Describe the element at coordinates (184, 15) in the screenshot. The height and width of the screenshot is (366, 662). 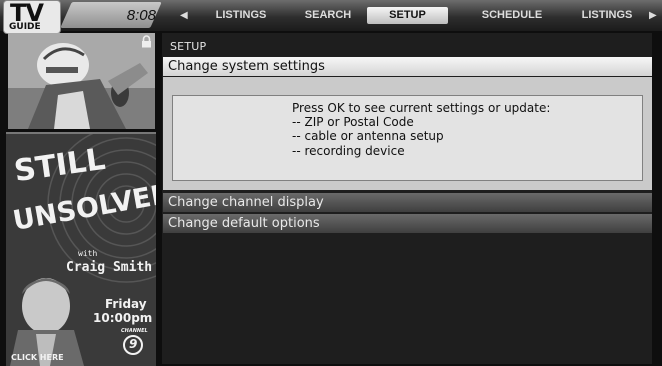
I see `left-arrow-icon: ◀` at that location.